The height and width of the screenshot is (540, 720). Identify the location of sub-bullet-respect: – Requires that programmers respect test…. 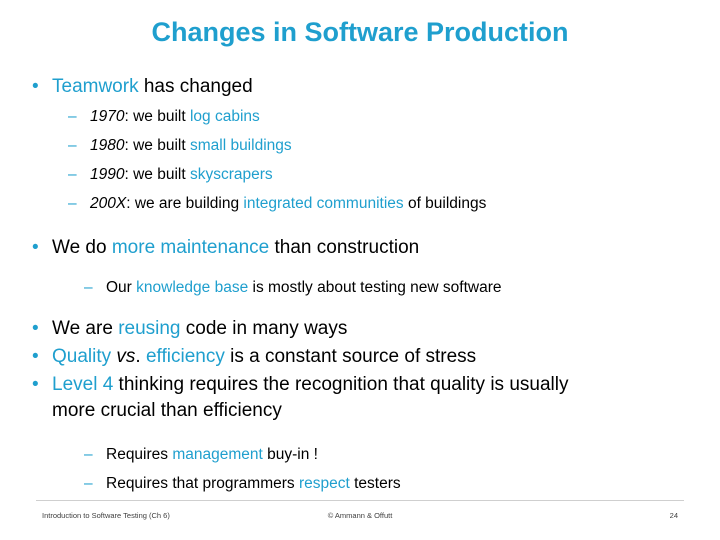
(362, 483).